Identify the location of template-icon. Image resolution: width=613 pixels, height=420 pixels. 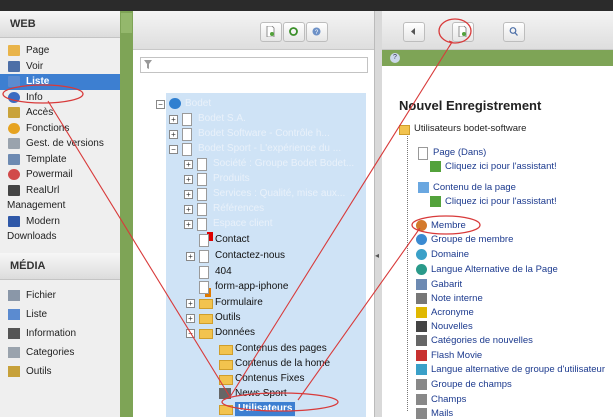
(421, 284).